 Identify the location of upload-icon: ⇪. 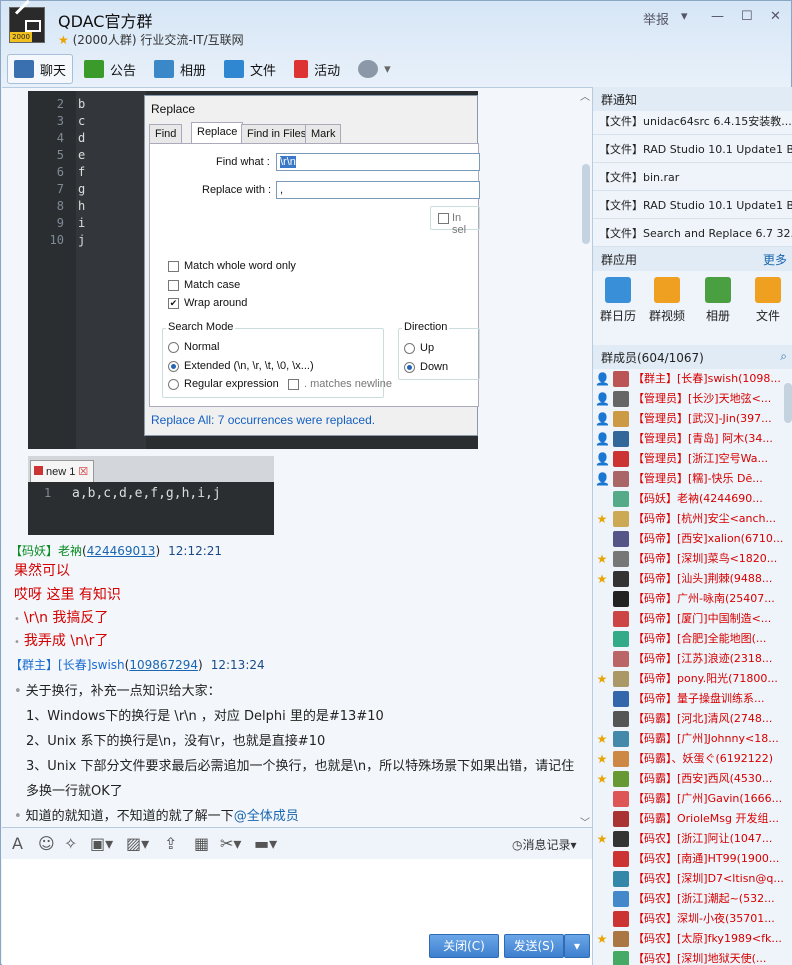
(170, 843).